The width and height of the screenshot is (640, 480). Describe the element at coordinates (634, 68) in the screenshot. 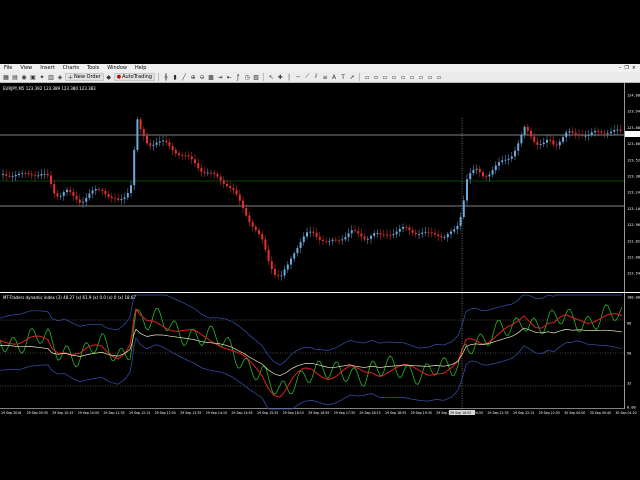

I see `close-icon: ×` at that location.